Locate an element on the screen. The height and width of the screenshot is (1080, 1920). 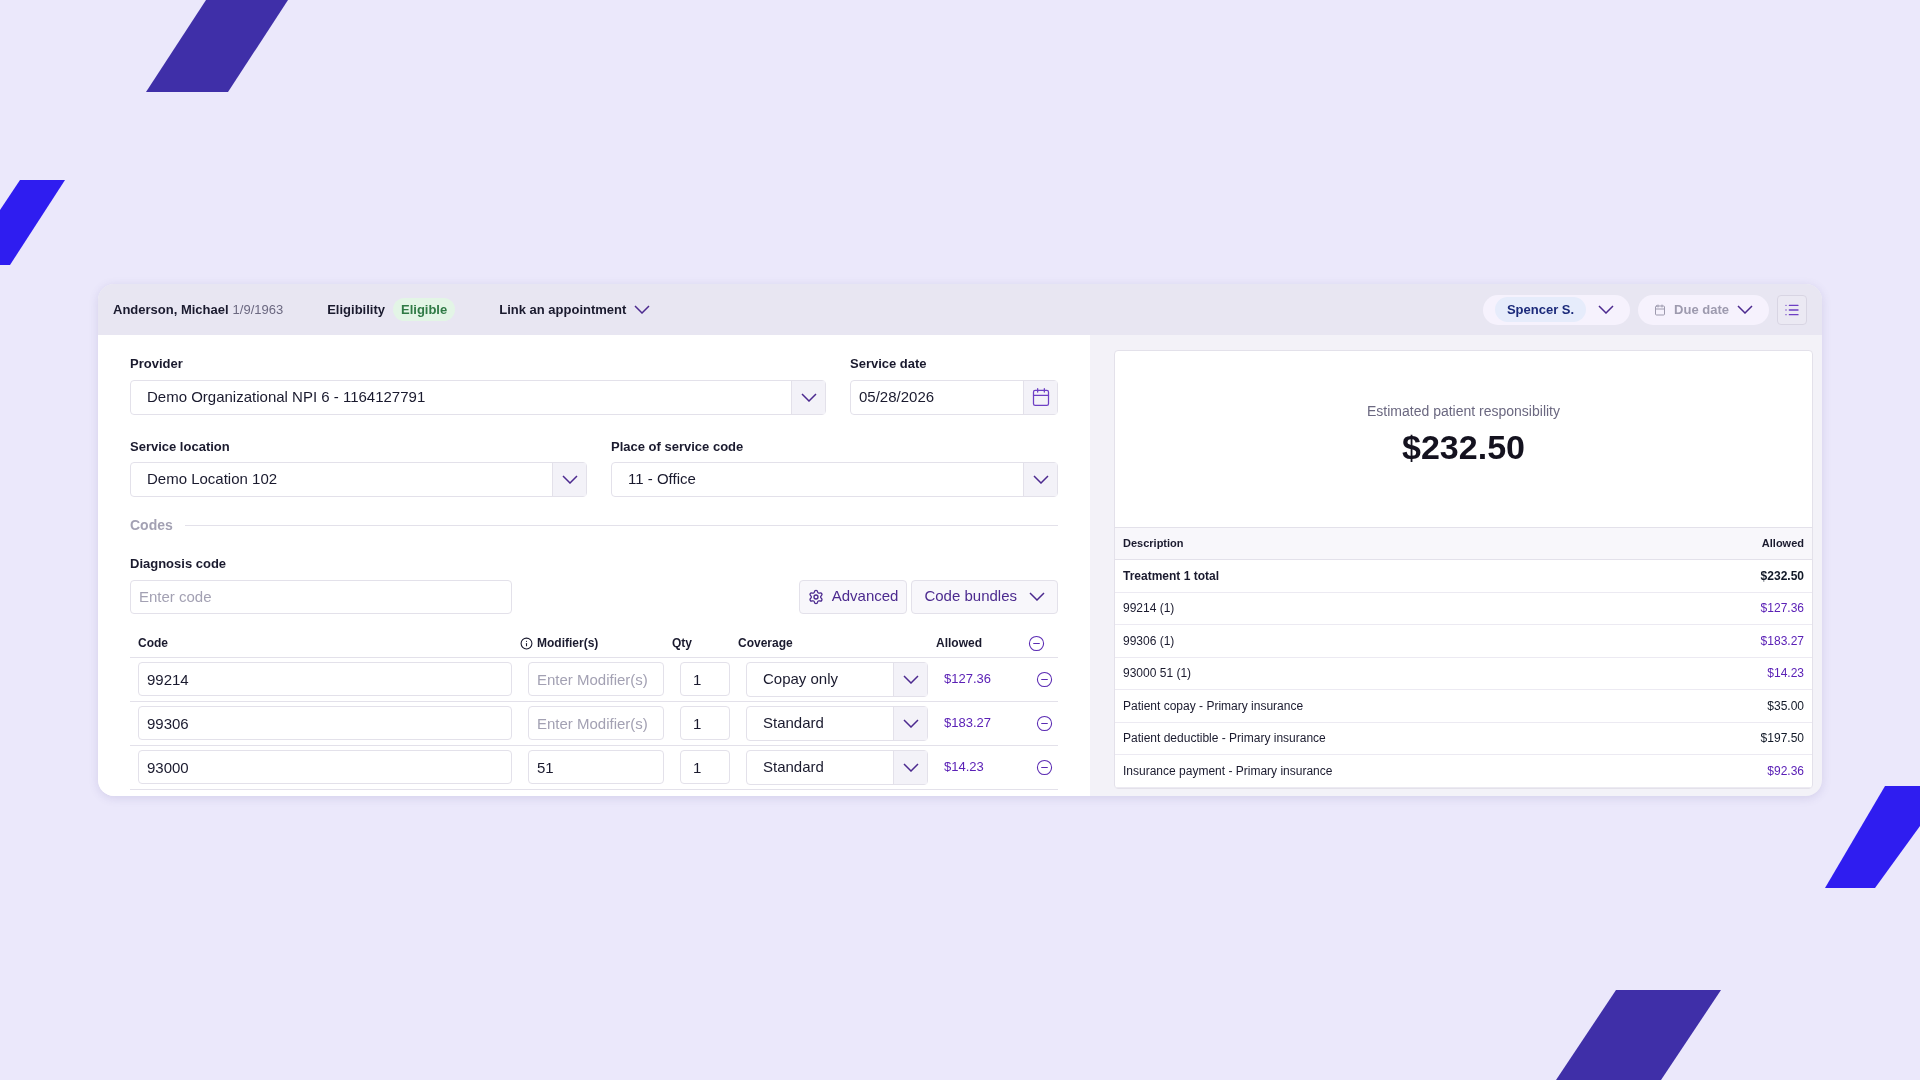
description-cell-text: Treatment 1 total is located at coordinates (1171, 576).